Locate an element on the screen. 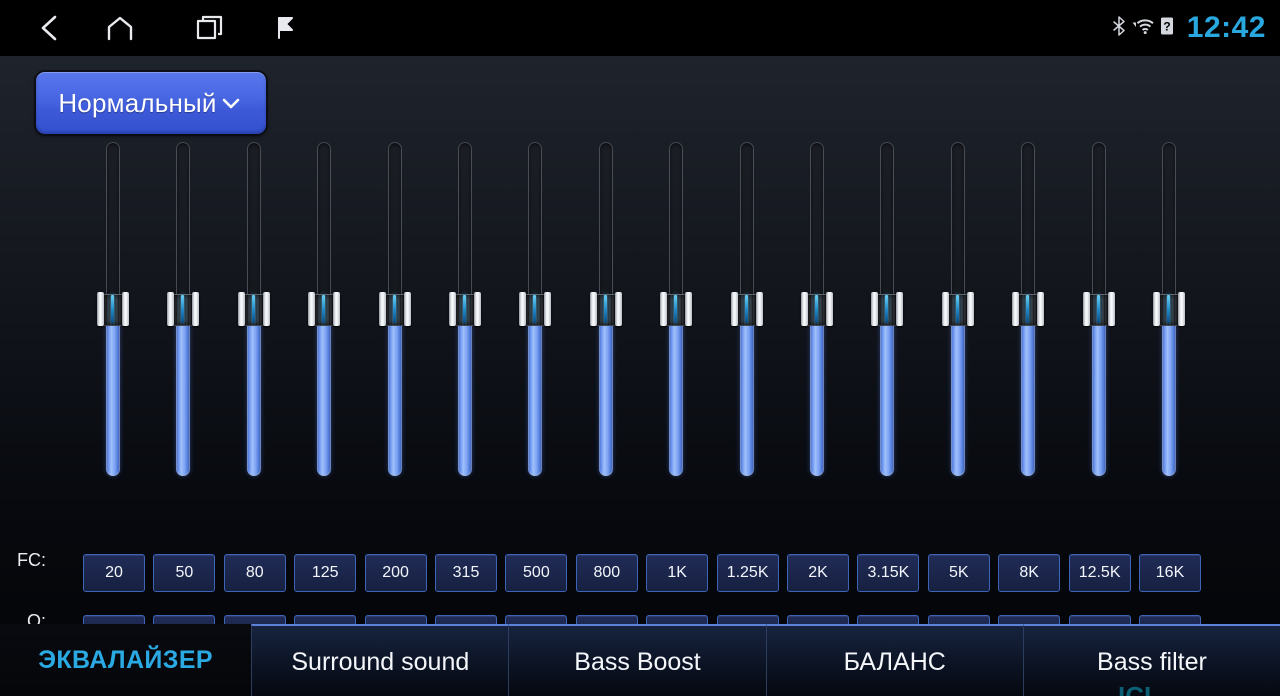 This screenshot has width=1280, height=696. eq-slider-12.5k is located at coordinates (1098, 309).